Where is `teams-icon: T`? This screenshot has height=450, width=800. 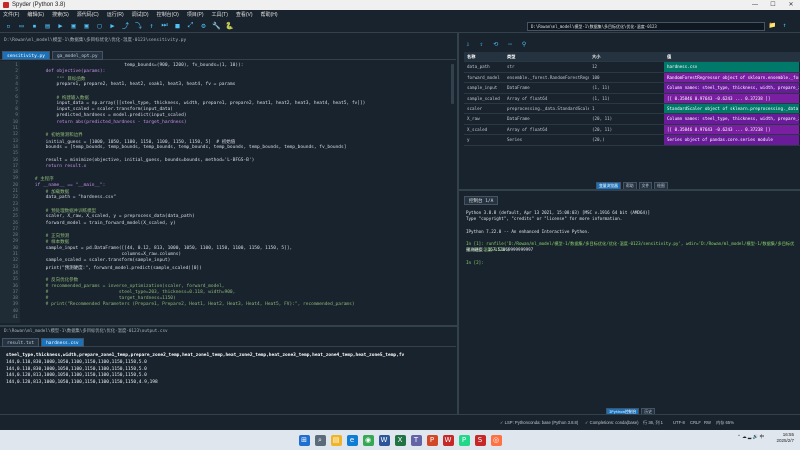
teams-icon: T is located at coordinates (416, 440).